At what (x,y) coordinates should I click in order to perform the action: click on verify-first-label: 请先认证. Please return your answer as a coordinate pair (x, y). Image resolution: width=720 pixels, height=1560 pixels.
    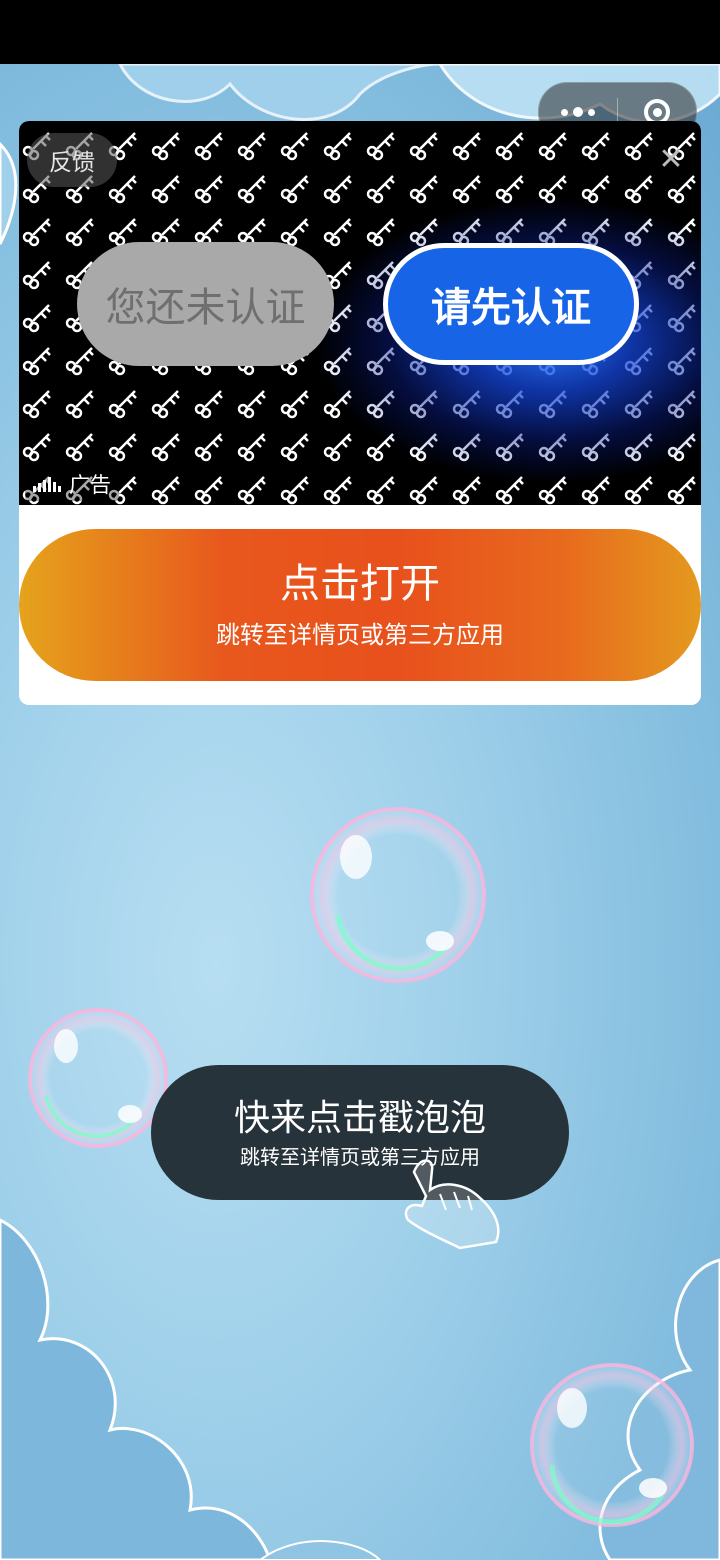
    Looking at the image, I should click on (511, 304).